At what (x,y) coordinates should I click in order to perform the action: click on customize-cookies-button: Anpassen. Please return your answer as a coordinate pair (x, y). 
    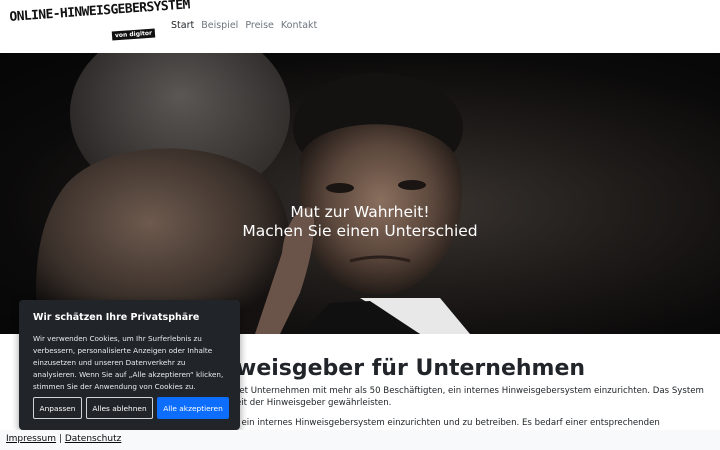
    Looking at the image, I should click on (57, 408).